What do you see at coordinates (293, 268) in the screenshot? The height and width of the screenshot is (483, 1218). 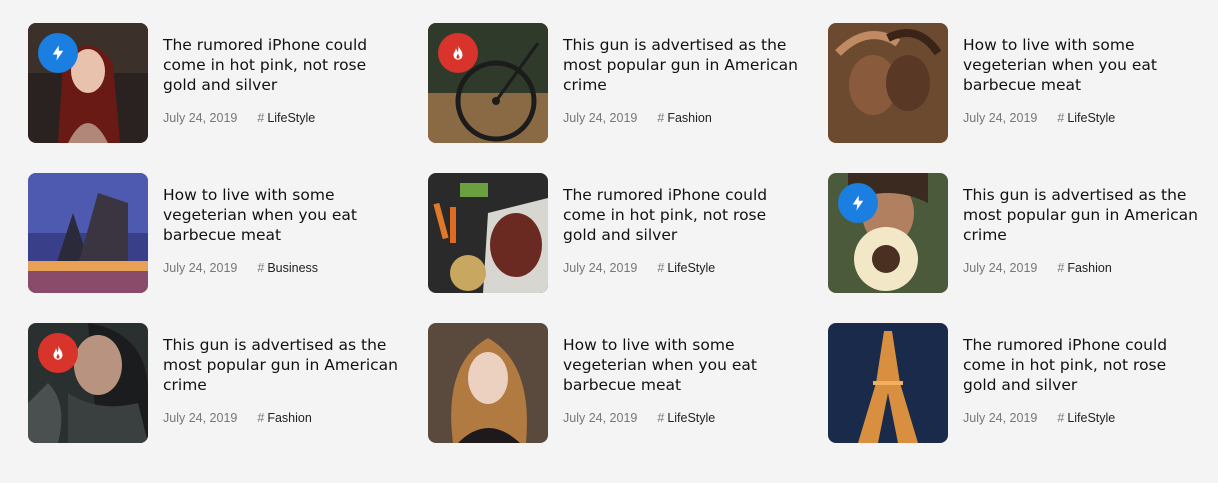 I see `post-category: Business` at bounding box center [293, 268].